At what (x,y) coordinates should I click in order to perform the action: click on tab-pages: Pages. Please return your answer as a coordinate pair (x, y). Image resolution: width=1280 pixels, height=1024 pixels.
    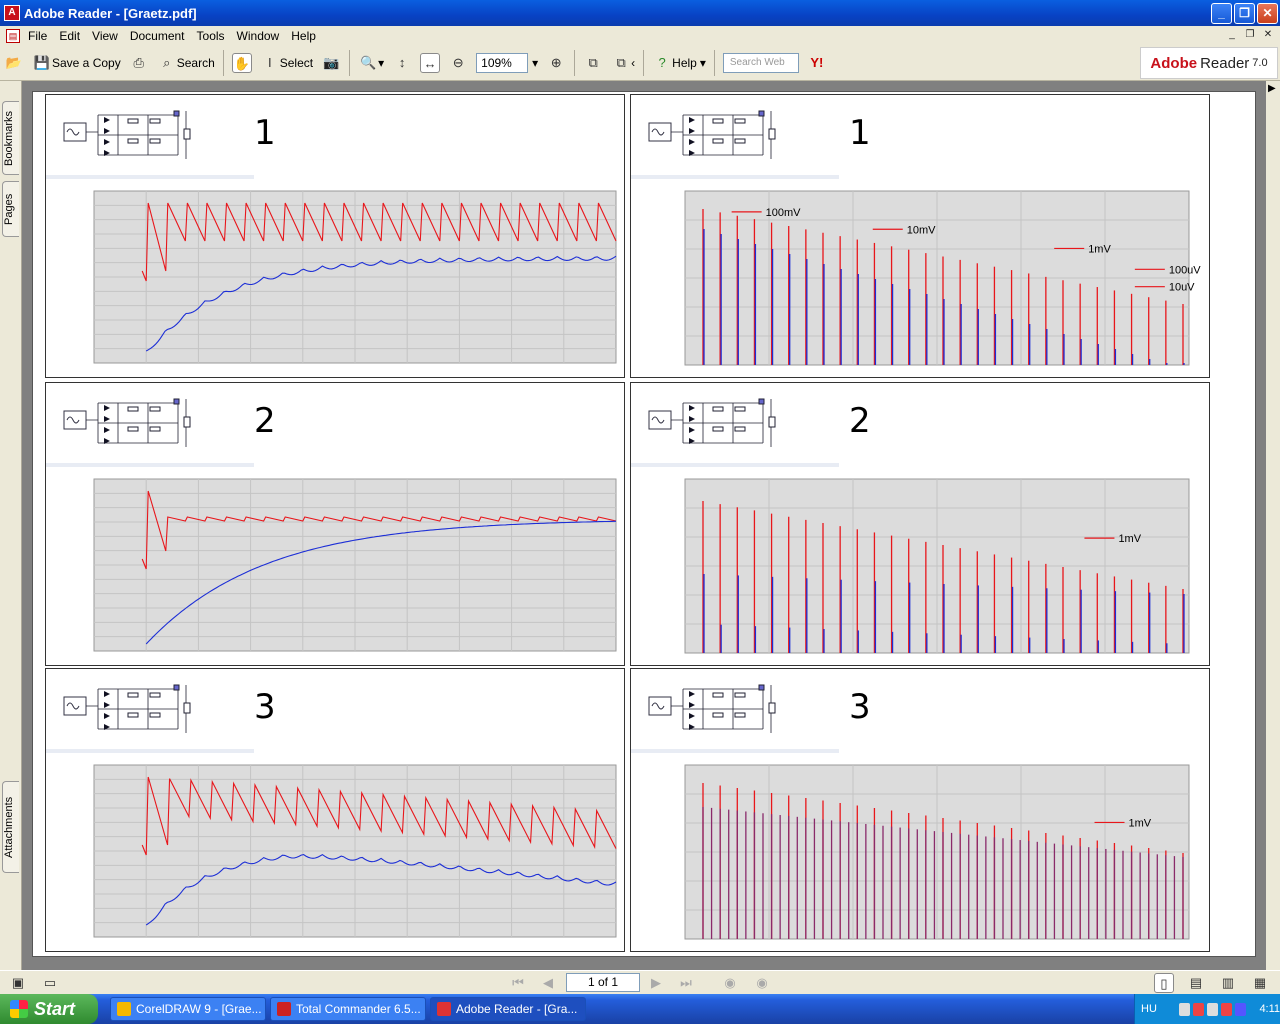
    Looking at the image, I should click on (10, 209).